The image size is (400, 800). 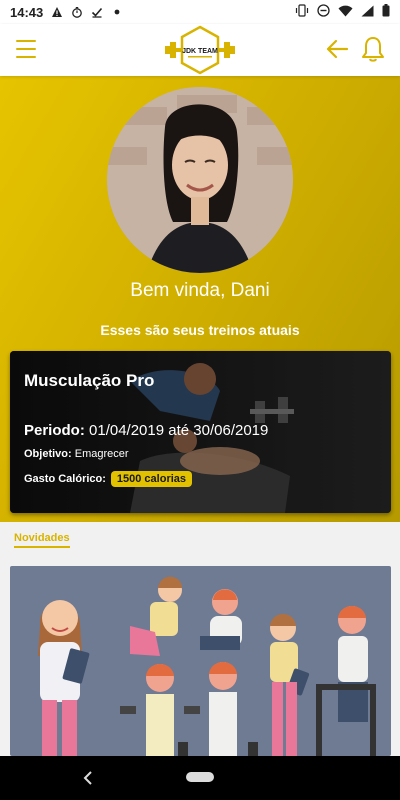 What do you see at coordinates (42, 540) in the screenshot?
I see `news-section-title: Novidades` at bounding box center [42, 540].